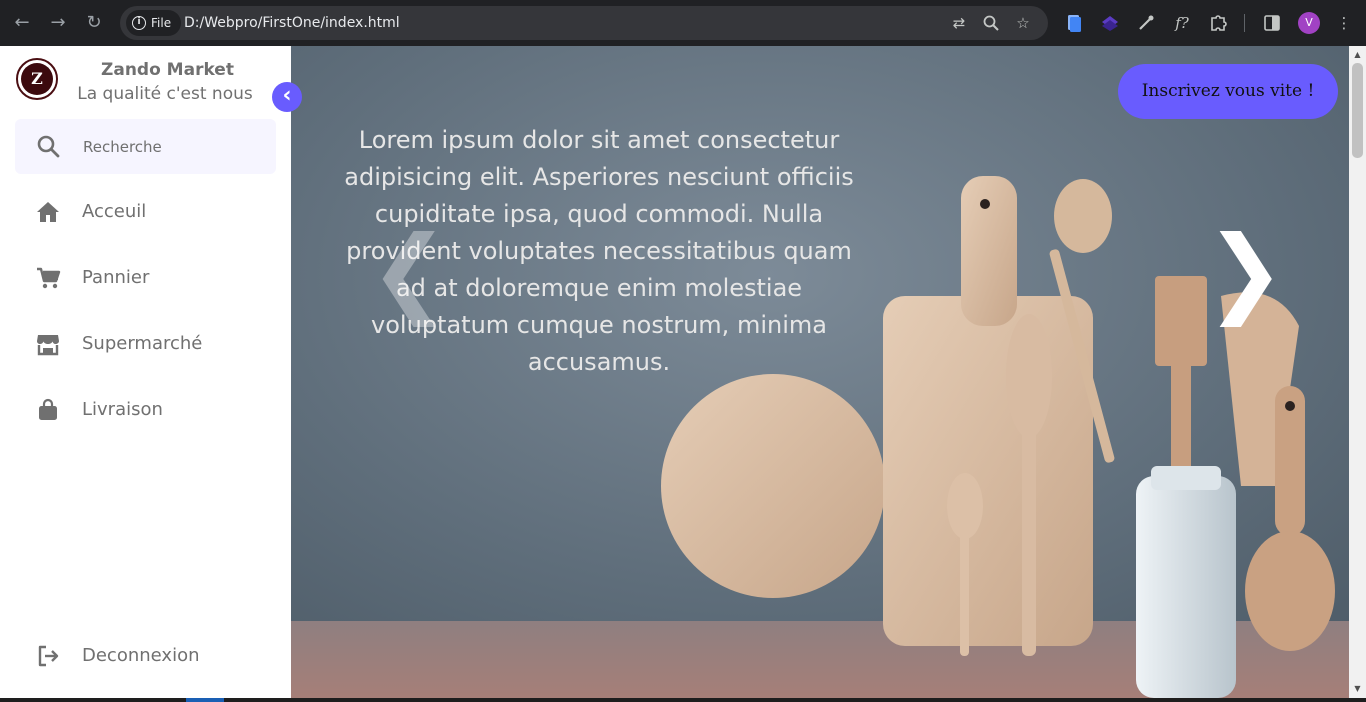 The width and height of the screenshot is (1366, 702). What do you see at coordinates (22, 23) in the screenshot?
I see `back-icon: ←` at bounding box center [22, 23].